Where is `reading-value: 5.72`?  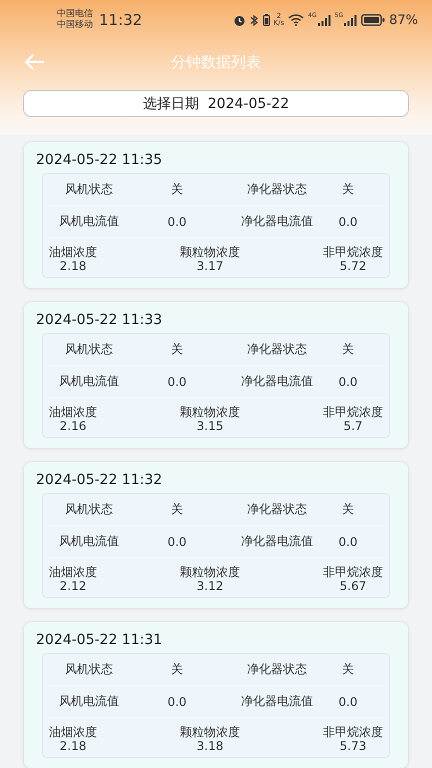 reading-value: 5.72 is located at coordinates (353, 266).